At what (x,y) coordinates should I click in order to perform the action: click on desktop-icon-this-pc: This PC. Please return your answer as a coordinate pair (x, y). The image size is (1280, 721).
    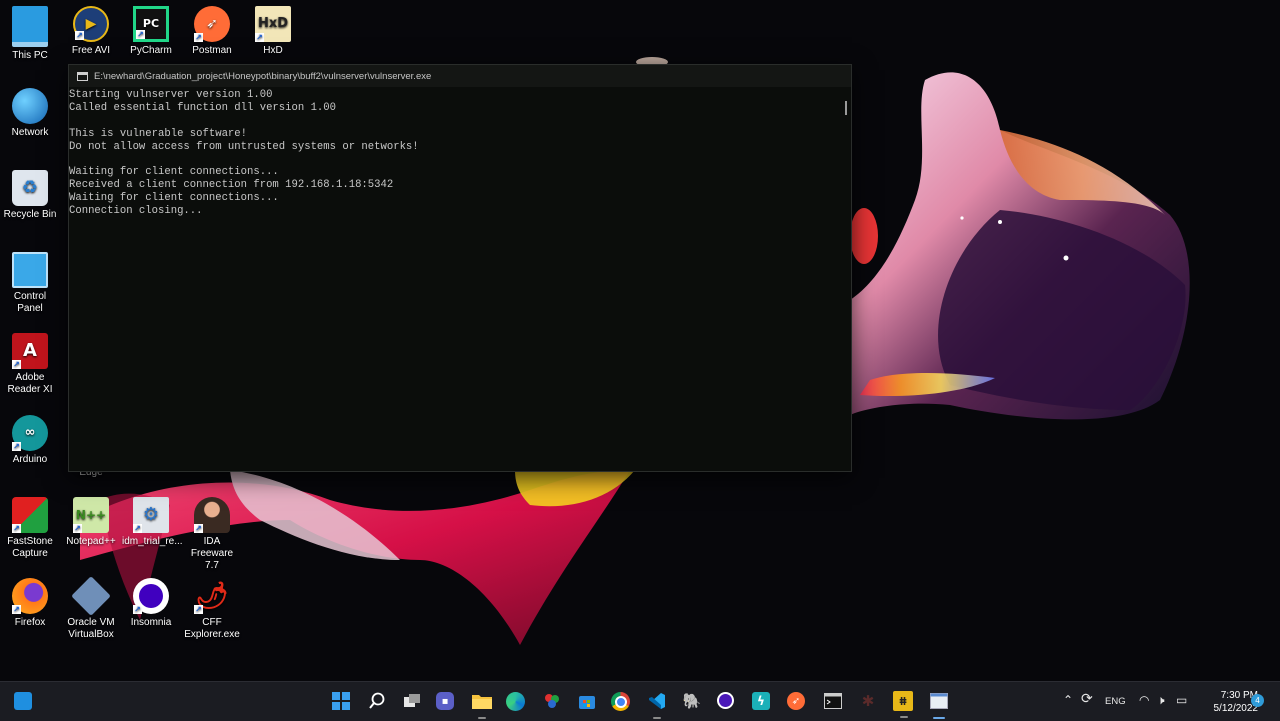
    Looking at the image, I should click on (30, 34).